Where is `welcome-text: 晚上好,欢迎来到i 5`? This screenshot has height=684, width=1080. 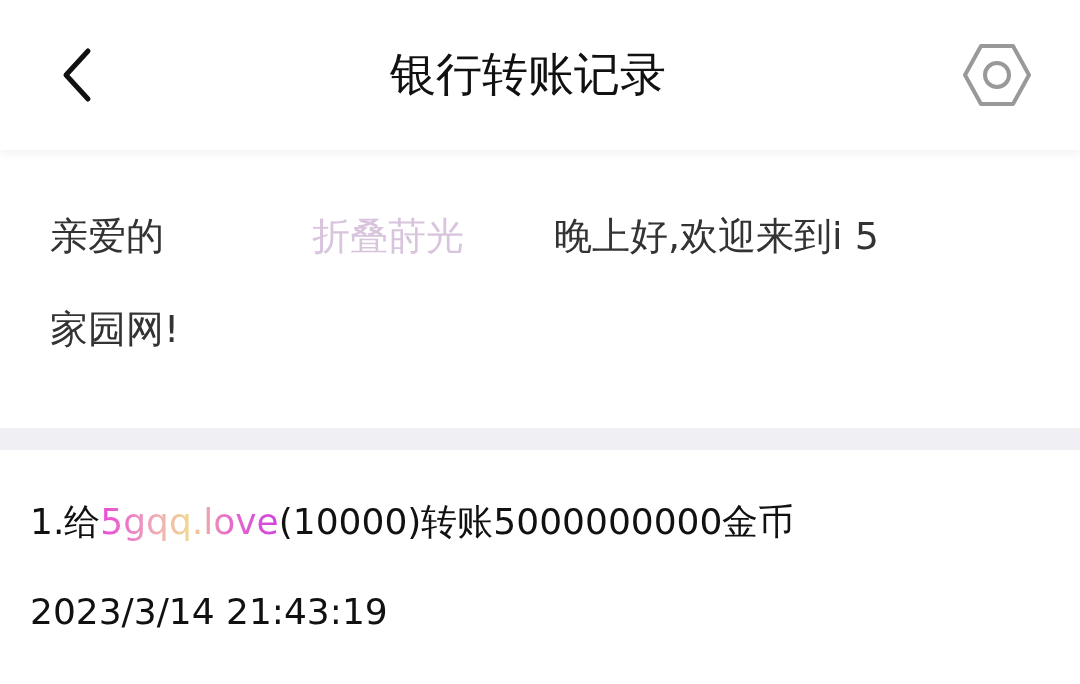 welcome-text: 晚上好,欢迎来到i 5 is located at coordinates (716, 236).